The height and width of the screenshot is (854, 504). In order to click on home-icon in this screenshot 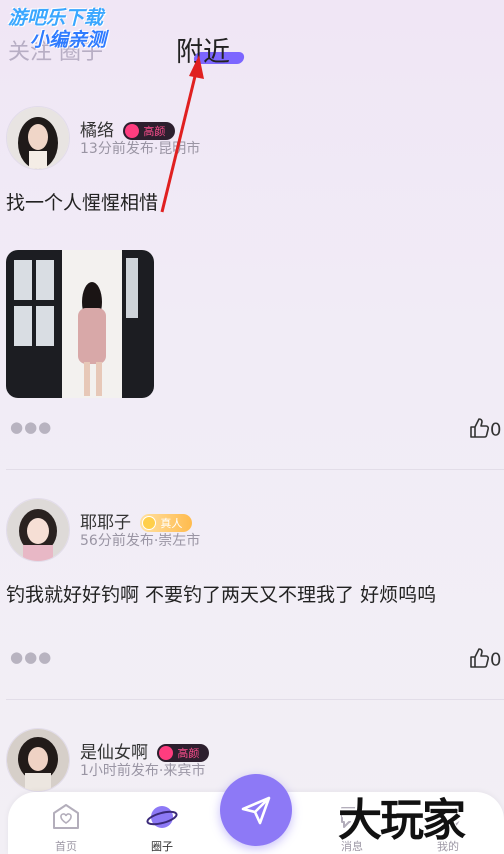, I will do `click(66, 816)`.